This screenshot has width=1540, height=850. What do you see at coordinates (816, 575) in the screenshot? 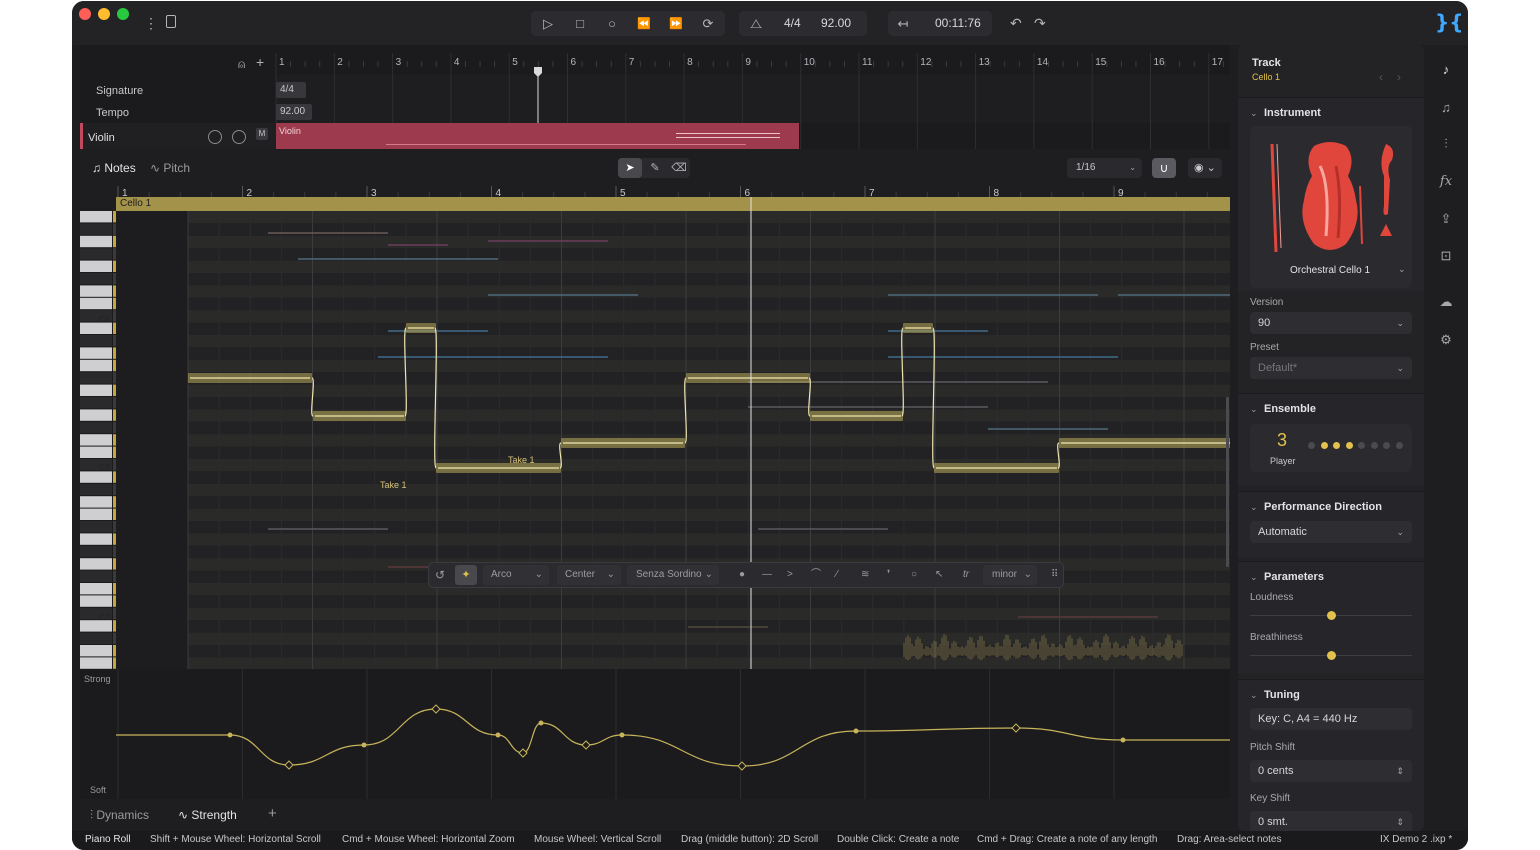
I see `legato-icon: ⌒` at bounding box center [816, 575].